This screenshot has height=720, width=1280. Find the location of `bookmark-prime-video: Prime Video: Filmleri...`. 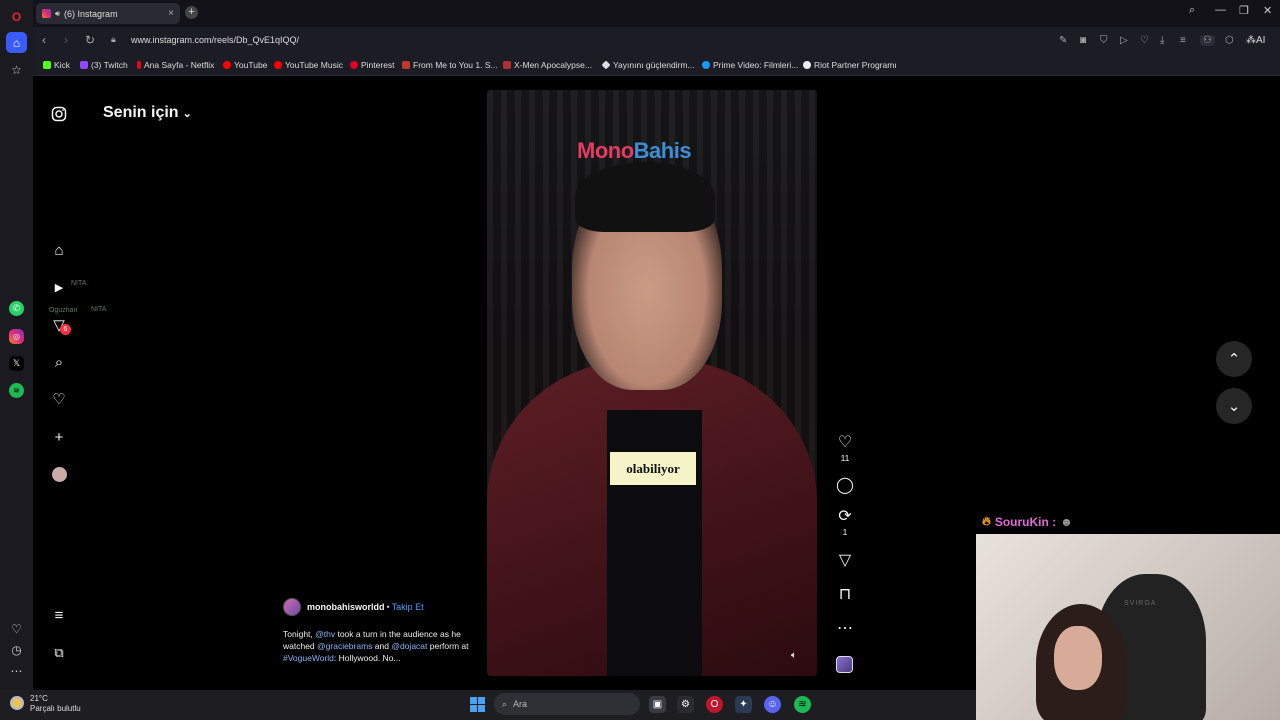

bookmark-prime-video: Prime Video: Filmleri... is located at coordinates (750, 65).